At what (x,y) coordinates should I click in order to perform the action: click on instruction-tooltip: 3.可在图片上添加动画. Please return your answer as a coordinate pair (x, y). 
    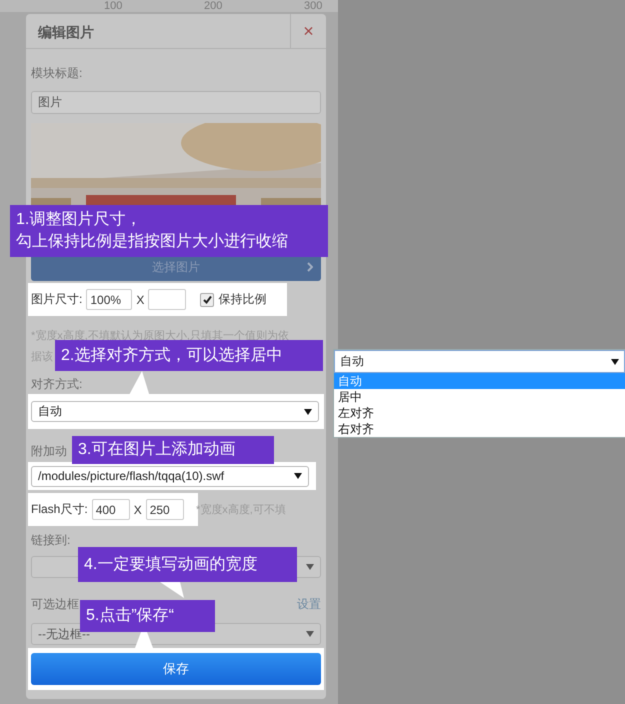
    Looking at the image, I should click on (173, 450).